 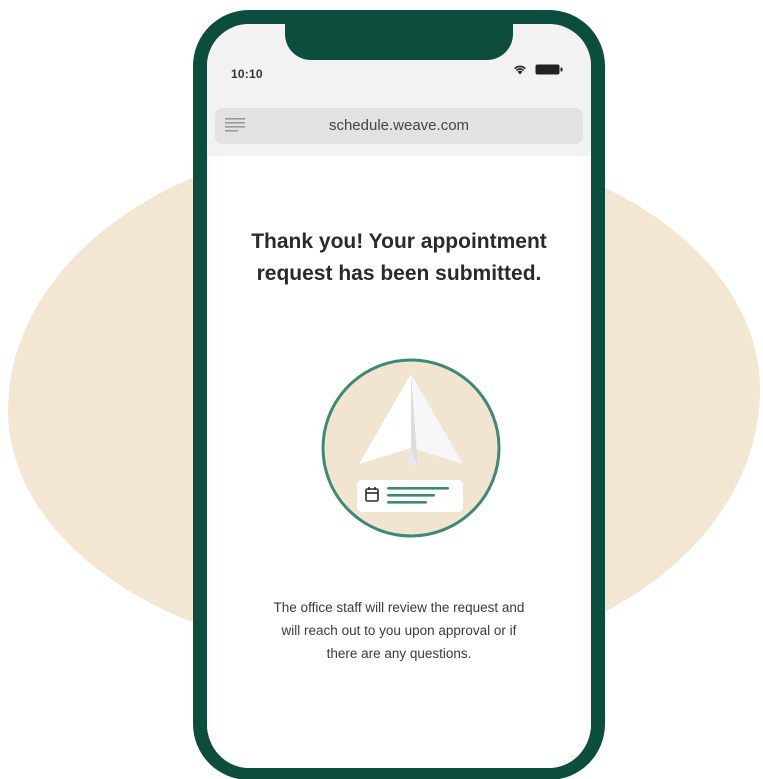 I want to click on status-icons, so click(x=538, y=69).